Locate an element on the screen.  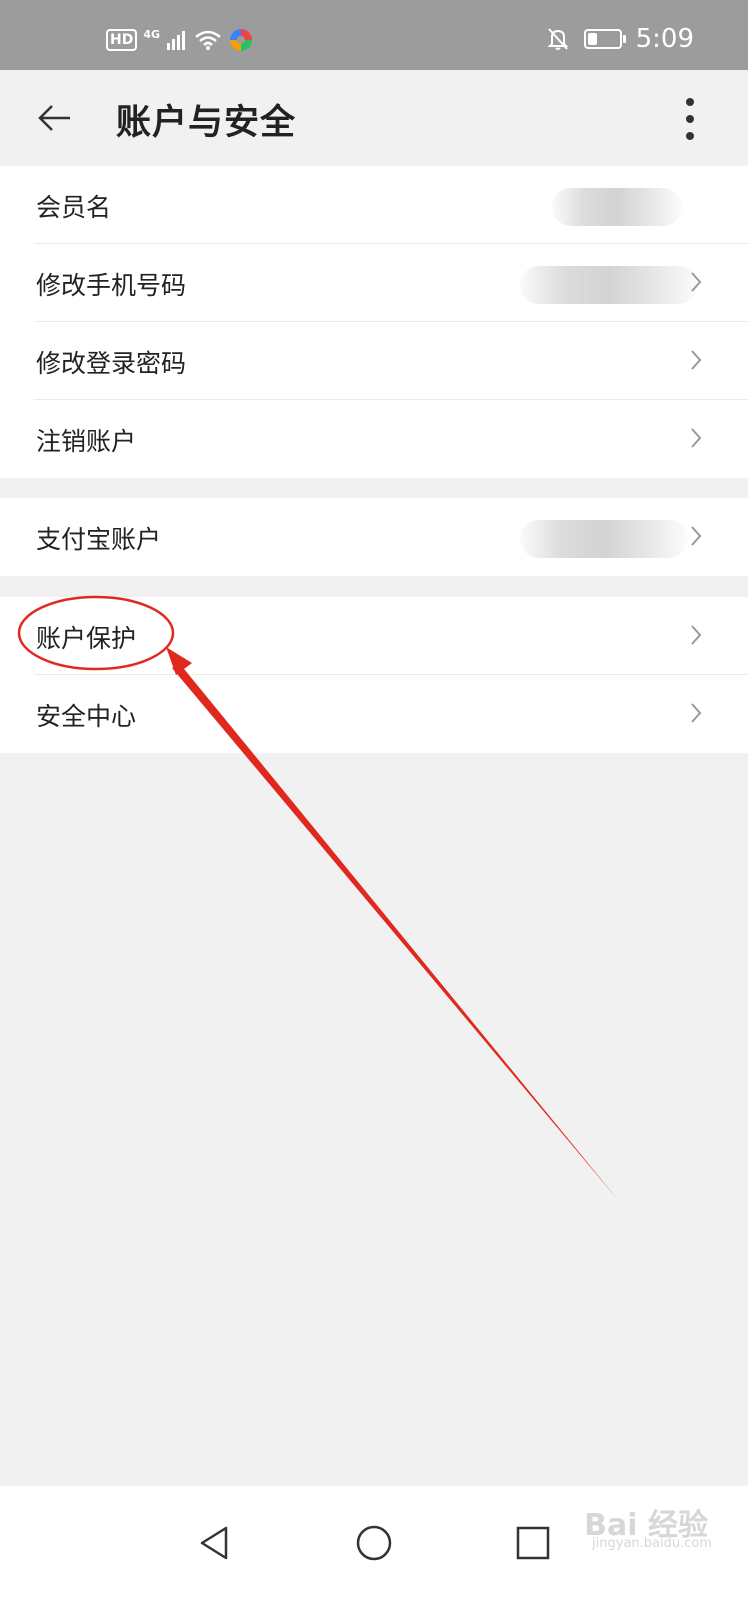
list-item-change-password: 修改登录密码 is located at coordinates (374, 361).